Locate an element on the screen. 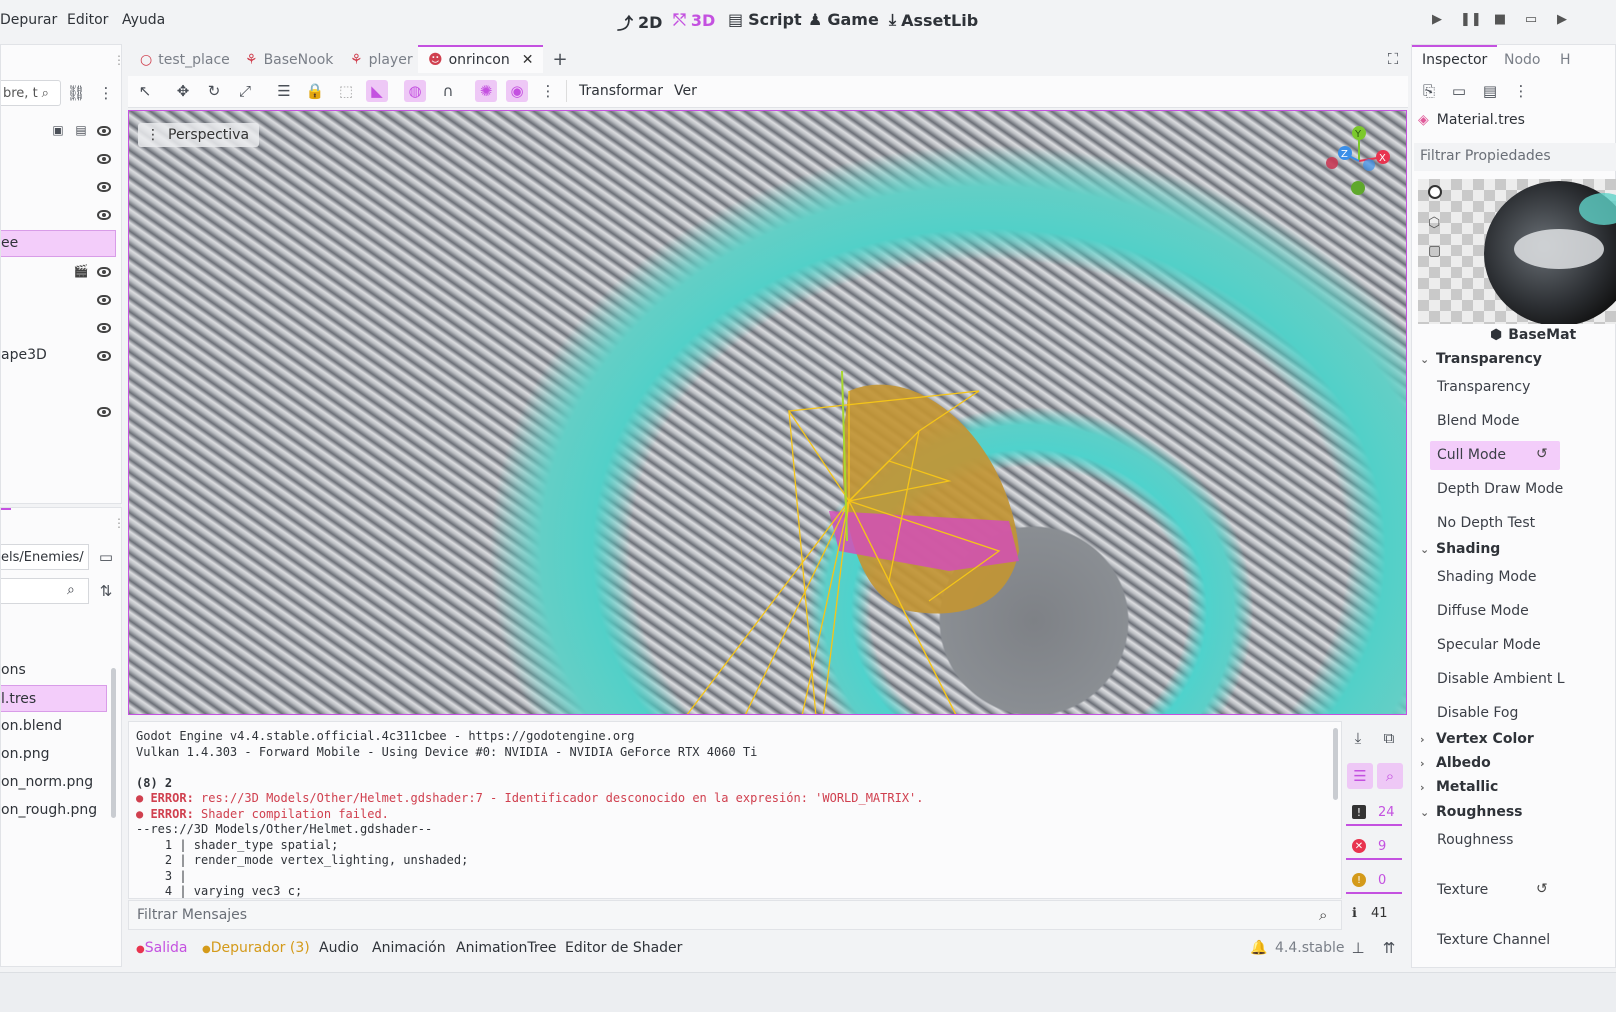 The width and height of the screenshot is (1616, 1012). mode-script-button: ▤ Script is located at coordinates (765, 19).